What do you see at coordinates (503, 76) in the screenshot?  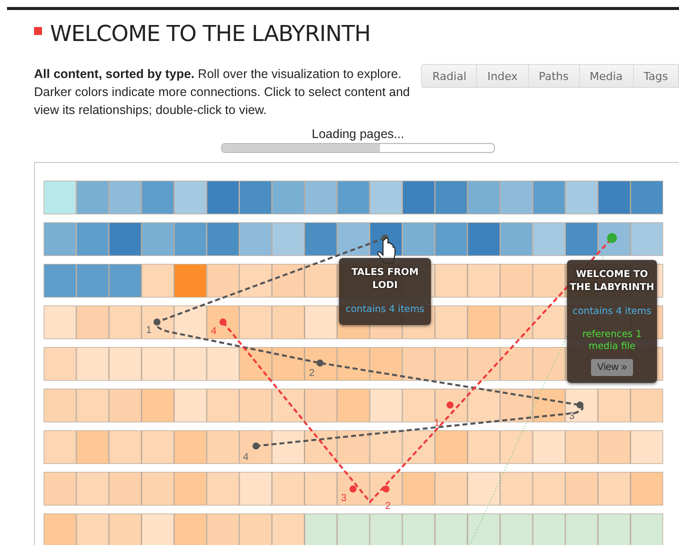 I see `view-tab: Index` at bounding box center [503, 76].